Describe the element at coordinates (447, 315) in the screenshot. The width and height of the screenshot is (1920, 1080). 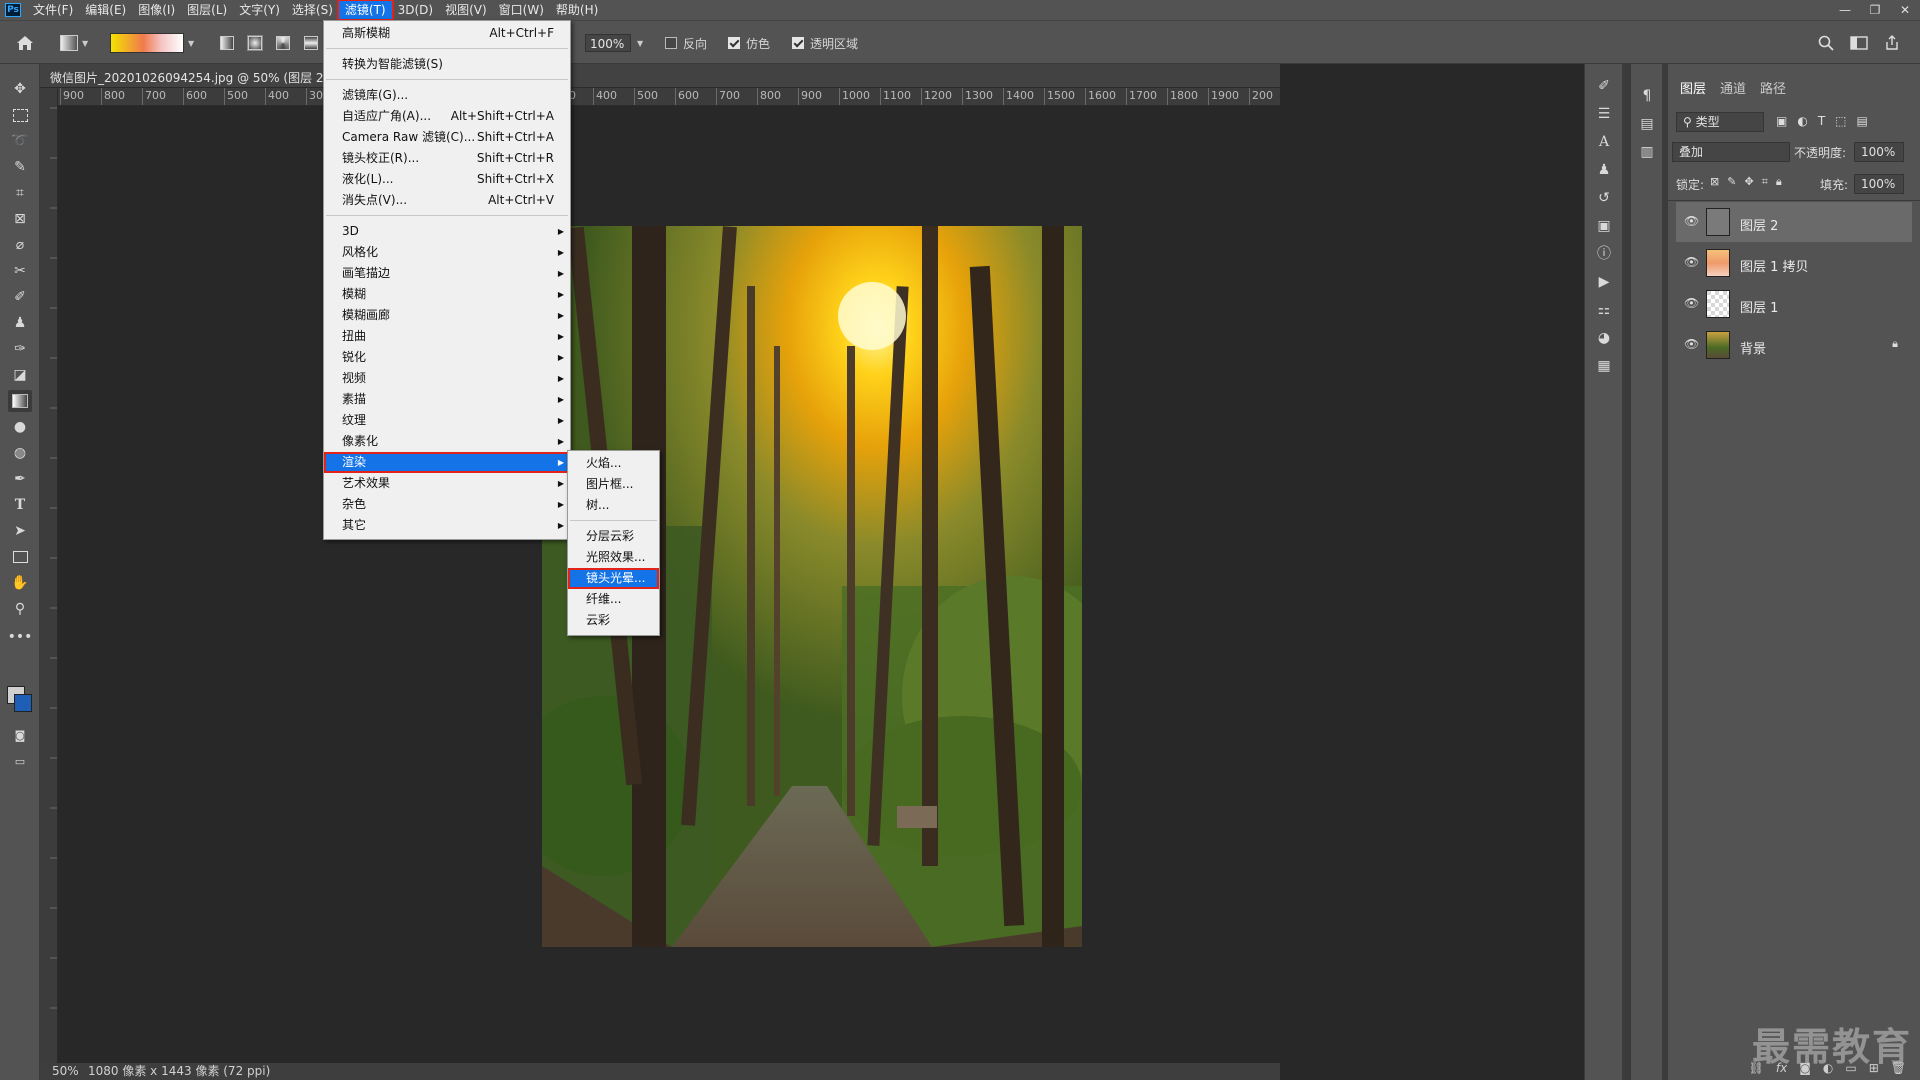
I see `filter-menu-item: 模糊画廊 ▶` at that location.